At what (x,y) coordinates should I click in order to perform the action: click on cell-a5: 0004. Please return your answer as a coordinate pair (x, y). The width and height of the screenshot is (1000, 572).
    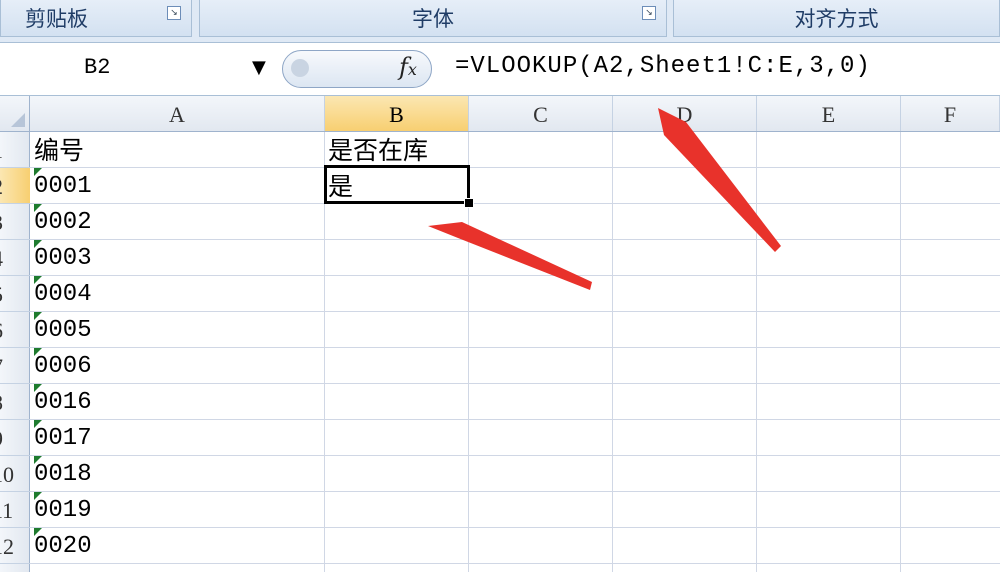
    Looking at the image, I should click on (63, 294).